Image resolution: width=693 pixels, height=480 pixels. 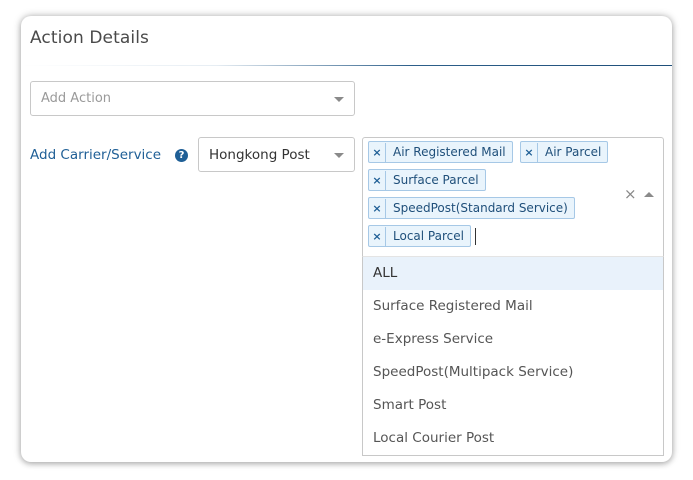 I want to click on option-all: ALL, so click(x=513, y=273).